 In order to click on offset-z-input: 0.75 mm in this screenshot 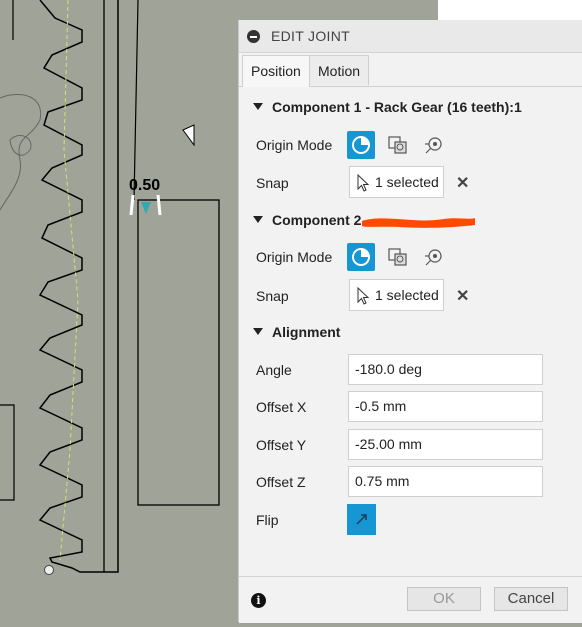, I will do `click(445, 481)`.